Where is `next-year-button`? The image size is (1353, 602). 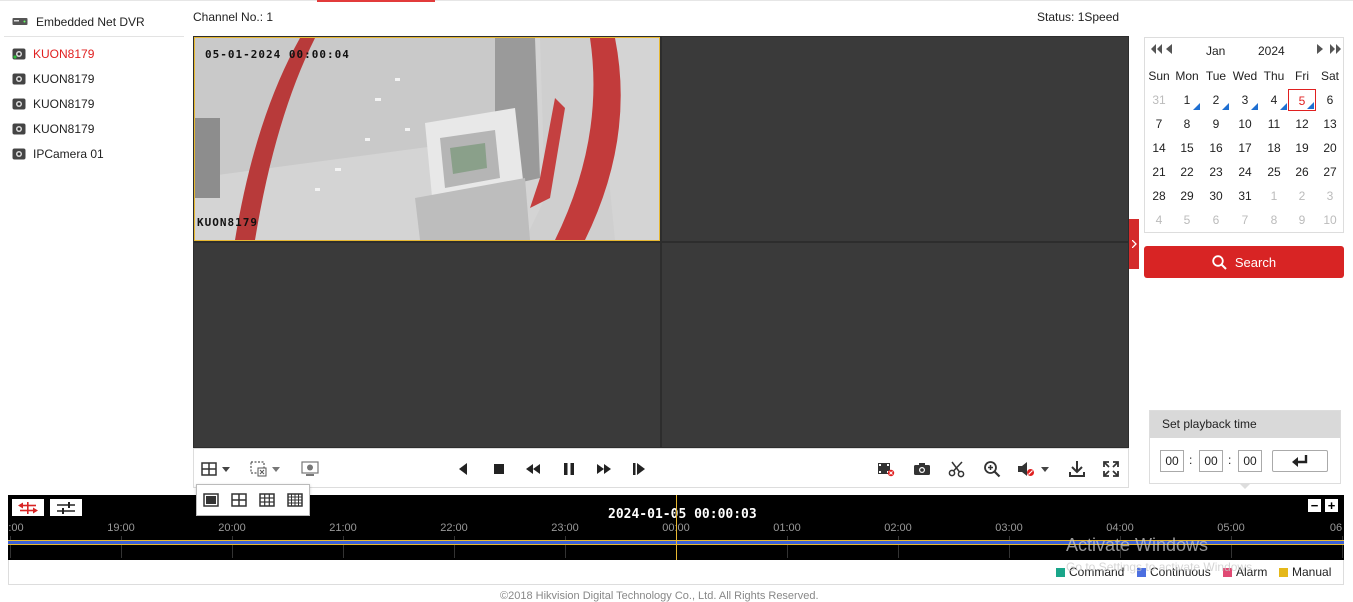
next-year-button is located at coordinates (1335, 50).